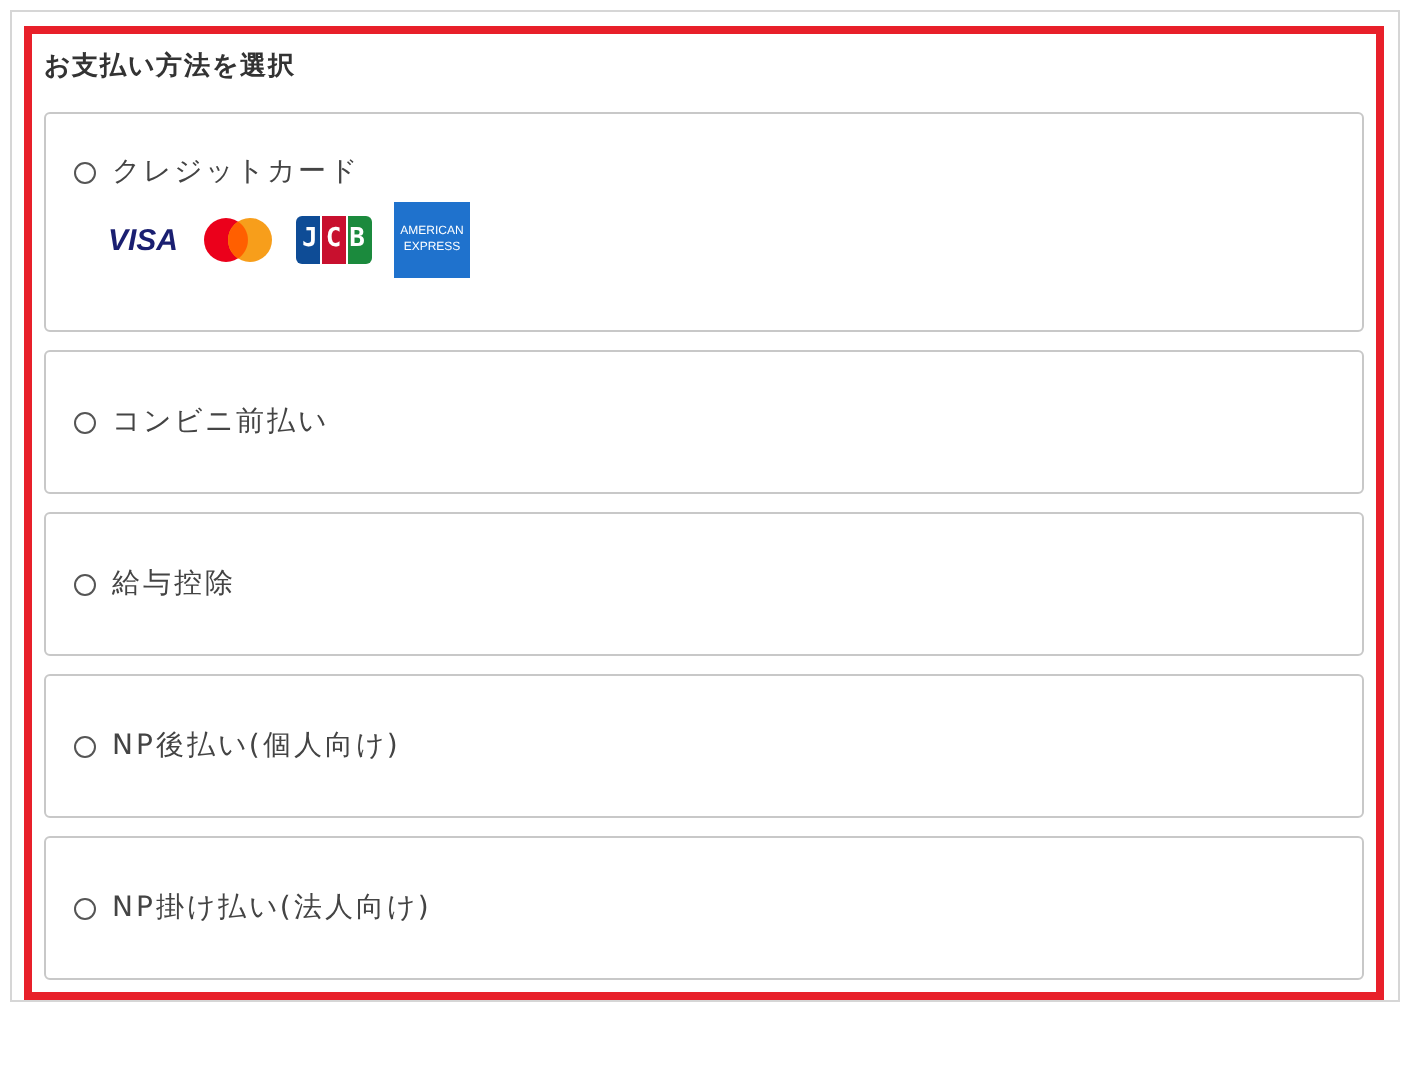 This screenshot has width=1424, height=1072. Describe the element at coordinates (704, 746) in the screenshot. I see `payment-option-card: NP後払い(個人向け)` at that location.